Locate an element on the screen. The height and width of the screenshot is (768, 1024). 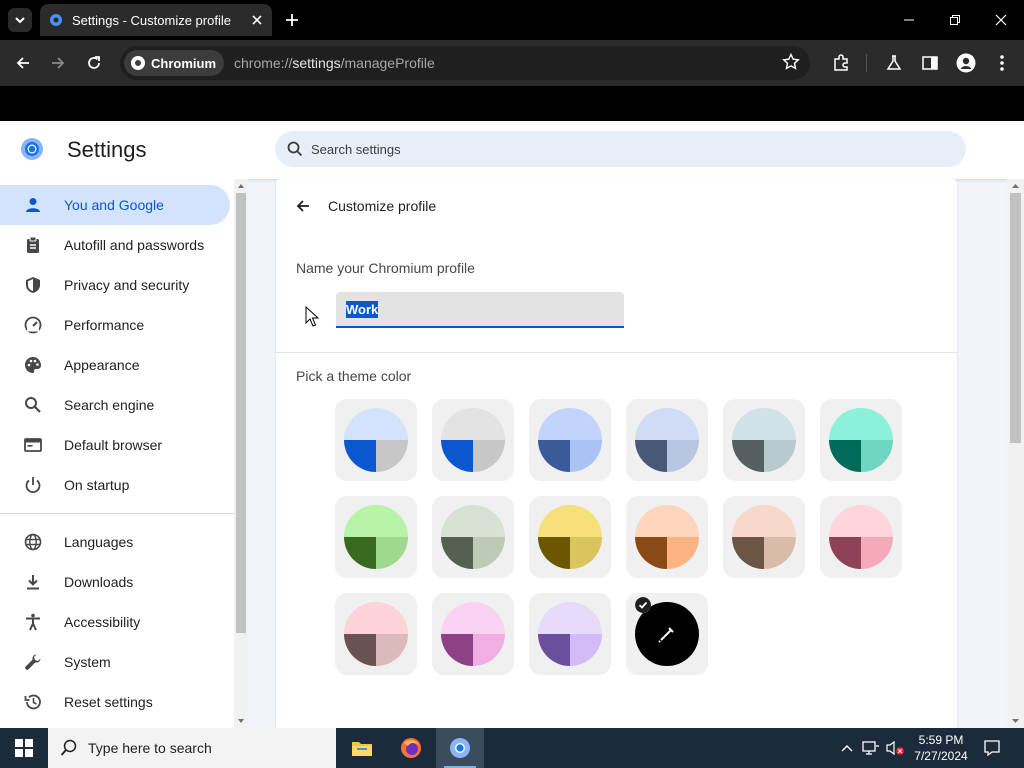
page-scrollbar is located at coordinates (1015, 453).